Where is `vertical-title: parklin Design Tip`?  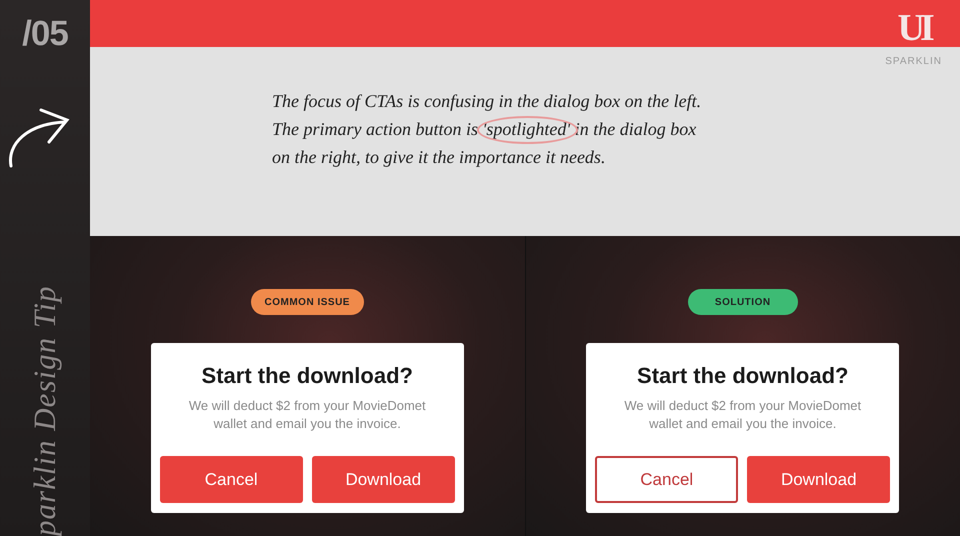
vertical-title: parklin Design Tip is located at coordinates (45, 410).